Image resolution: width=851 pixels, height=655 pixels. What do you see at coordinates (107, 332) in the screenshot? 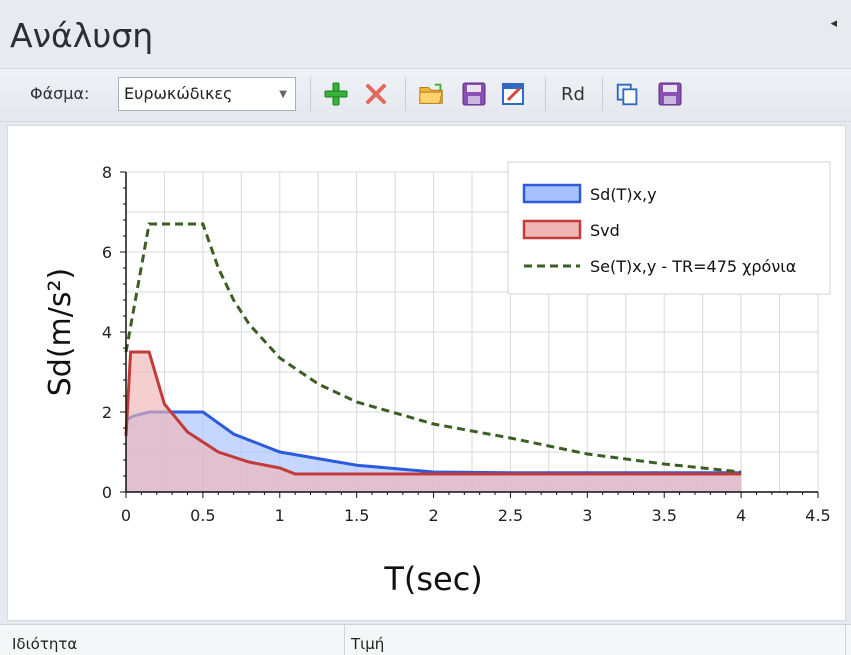
I see `y-tick-label: 4` at bounding box center [107, 332].